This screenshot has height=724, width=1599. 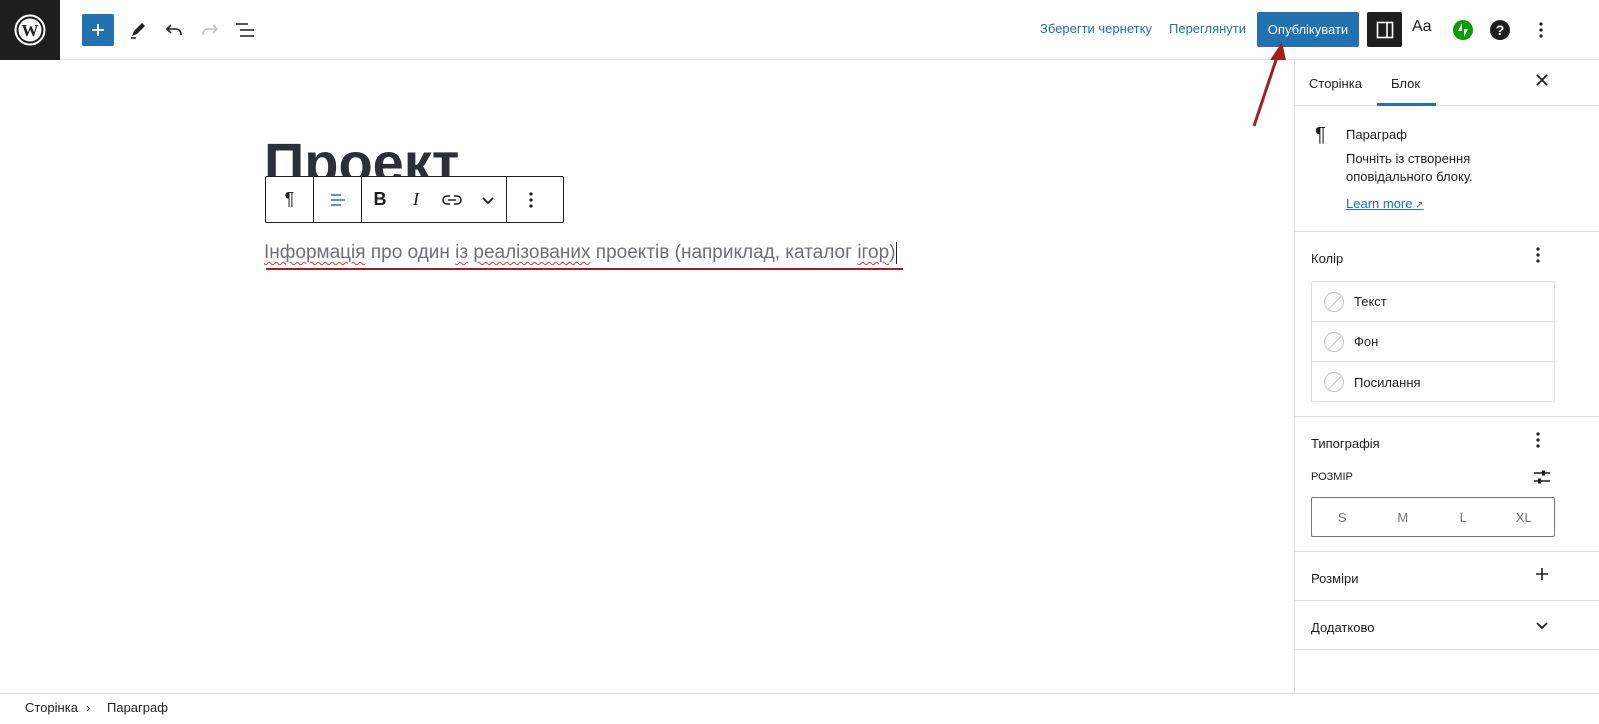 I want to click on tab-block: Блок, so click(x=1405, y=83).